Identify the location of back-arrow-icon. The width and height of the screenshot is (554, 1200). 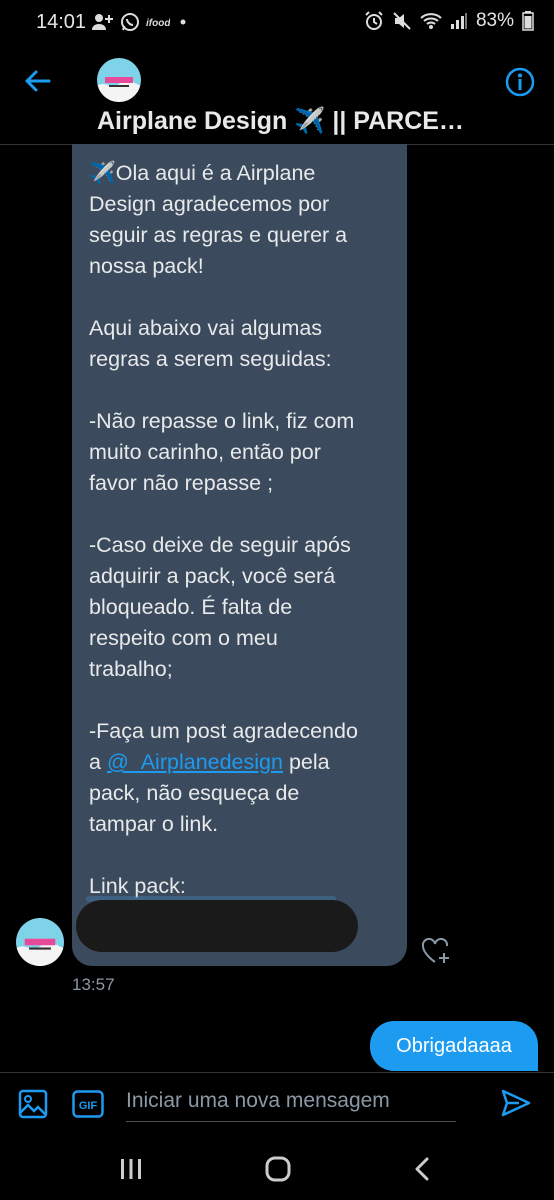
(37, 81).